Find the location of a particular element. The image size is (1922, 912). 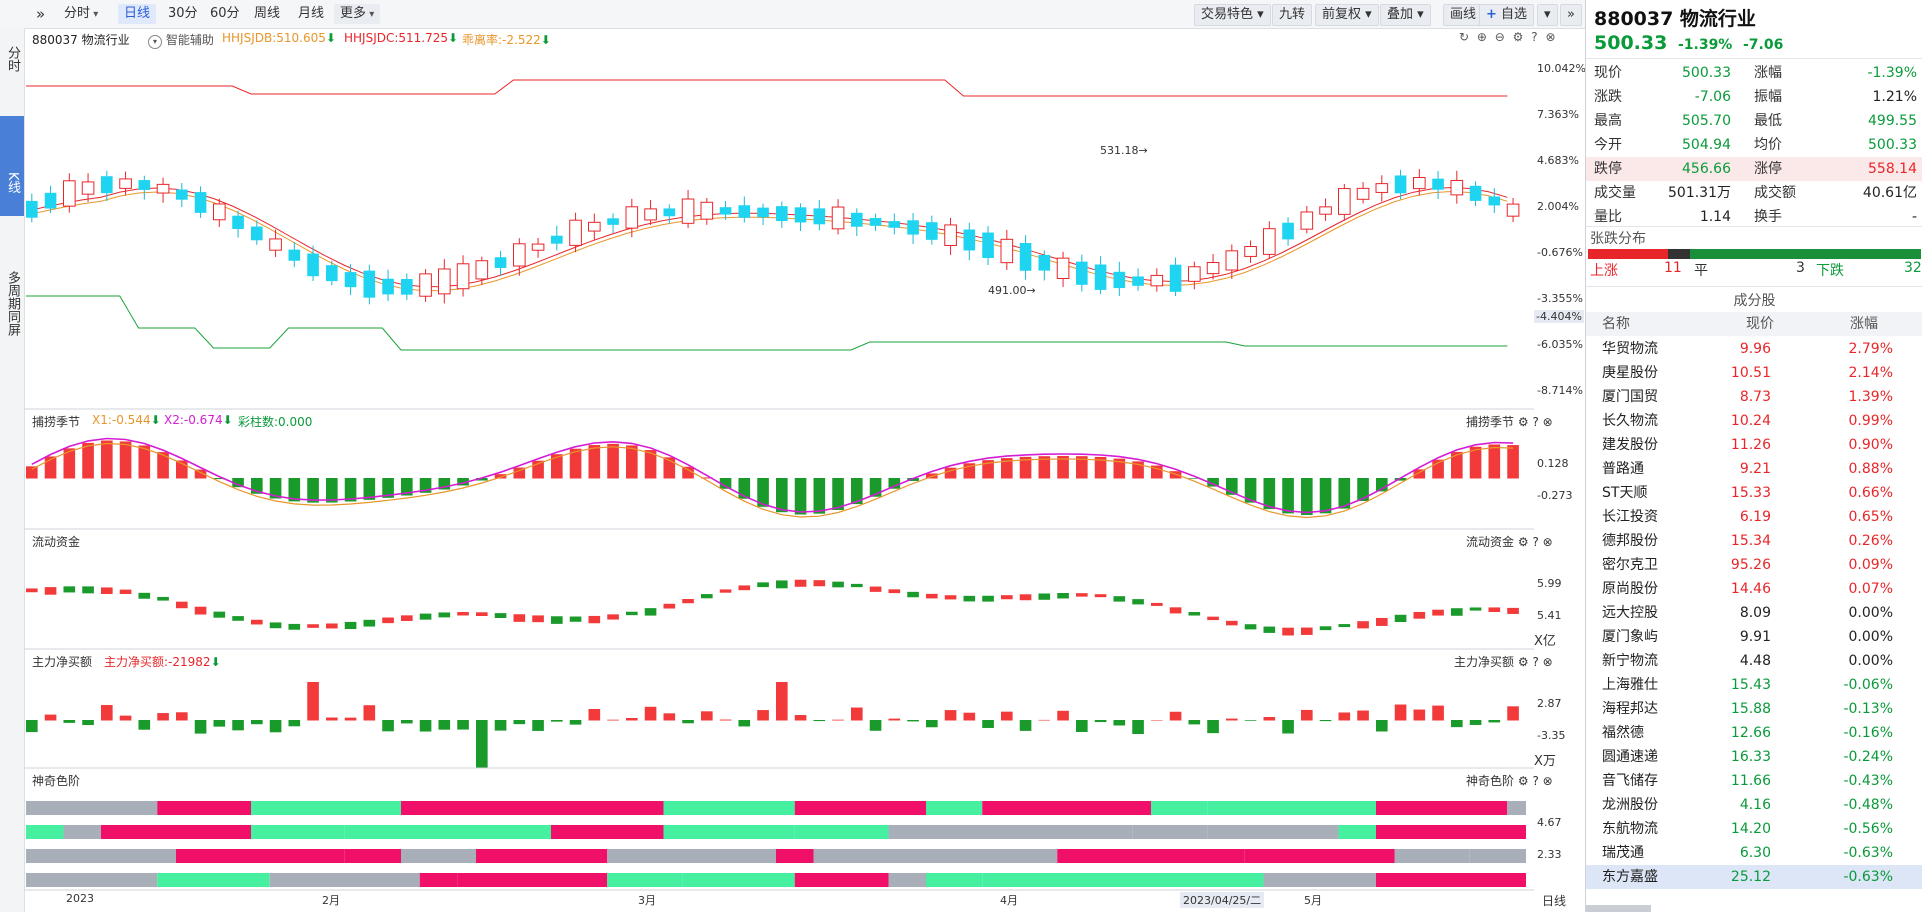

constituent-row: 上海雅仕 15.43 -0.06% is located at coordinates (1754, 685).